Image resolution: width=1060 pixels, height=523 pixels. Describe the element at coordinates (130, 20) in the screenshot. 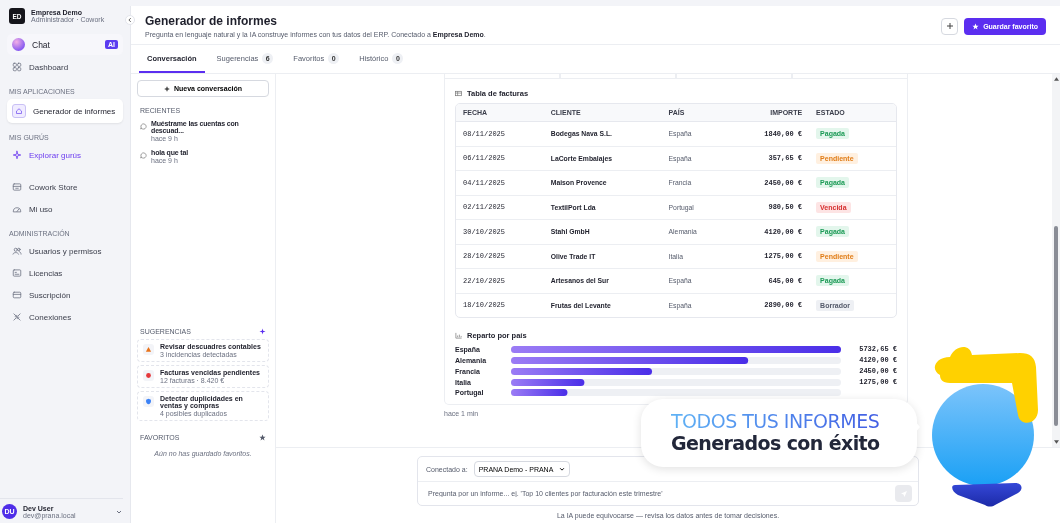

I see `chevron-left-icon` at that location.